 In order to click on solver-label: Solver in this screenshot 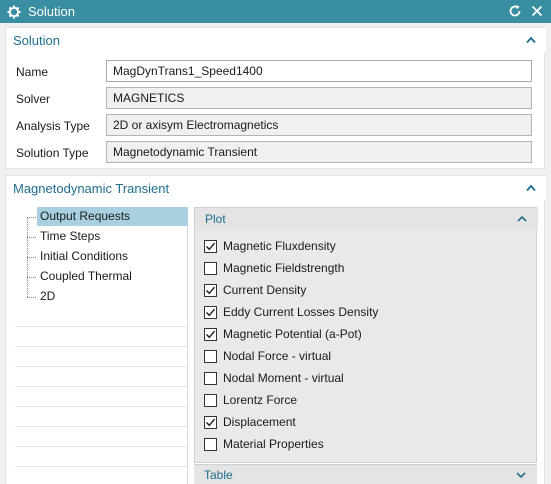, I will do `click(33, 99)`.